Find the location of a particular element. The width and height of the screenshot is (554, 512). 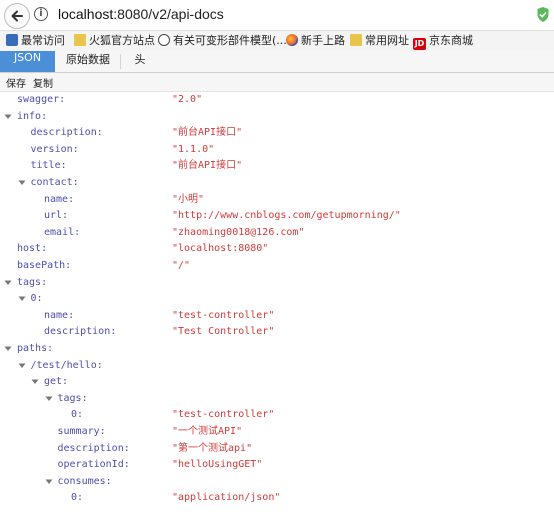

tree-key: info: is located at coordinates (32, 116).